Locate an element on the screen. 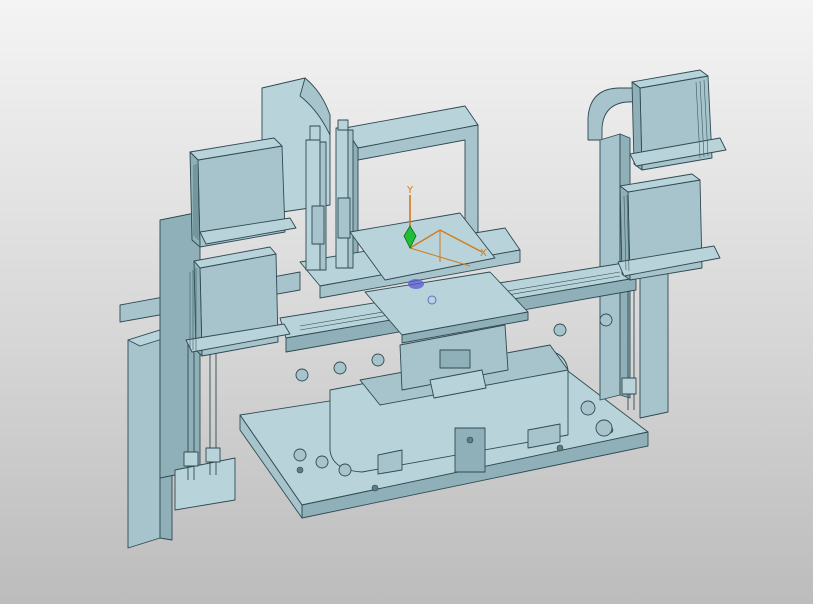 This screenshot has width=813, height=604. heatsink-module-upper-left is located at coordinates (243, 192).